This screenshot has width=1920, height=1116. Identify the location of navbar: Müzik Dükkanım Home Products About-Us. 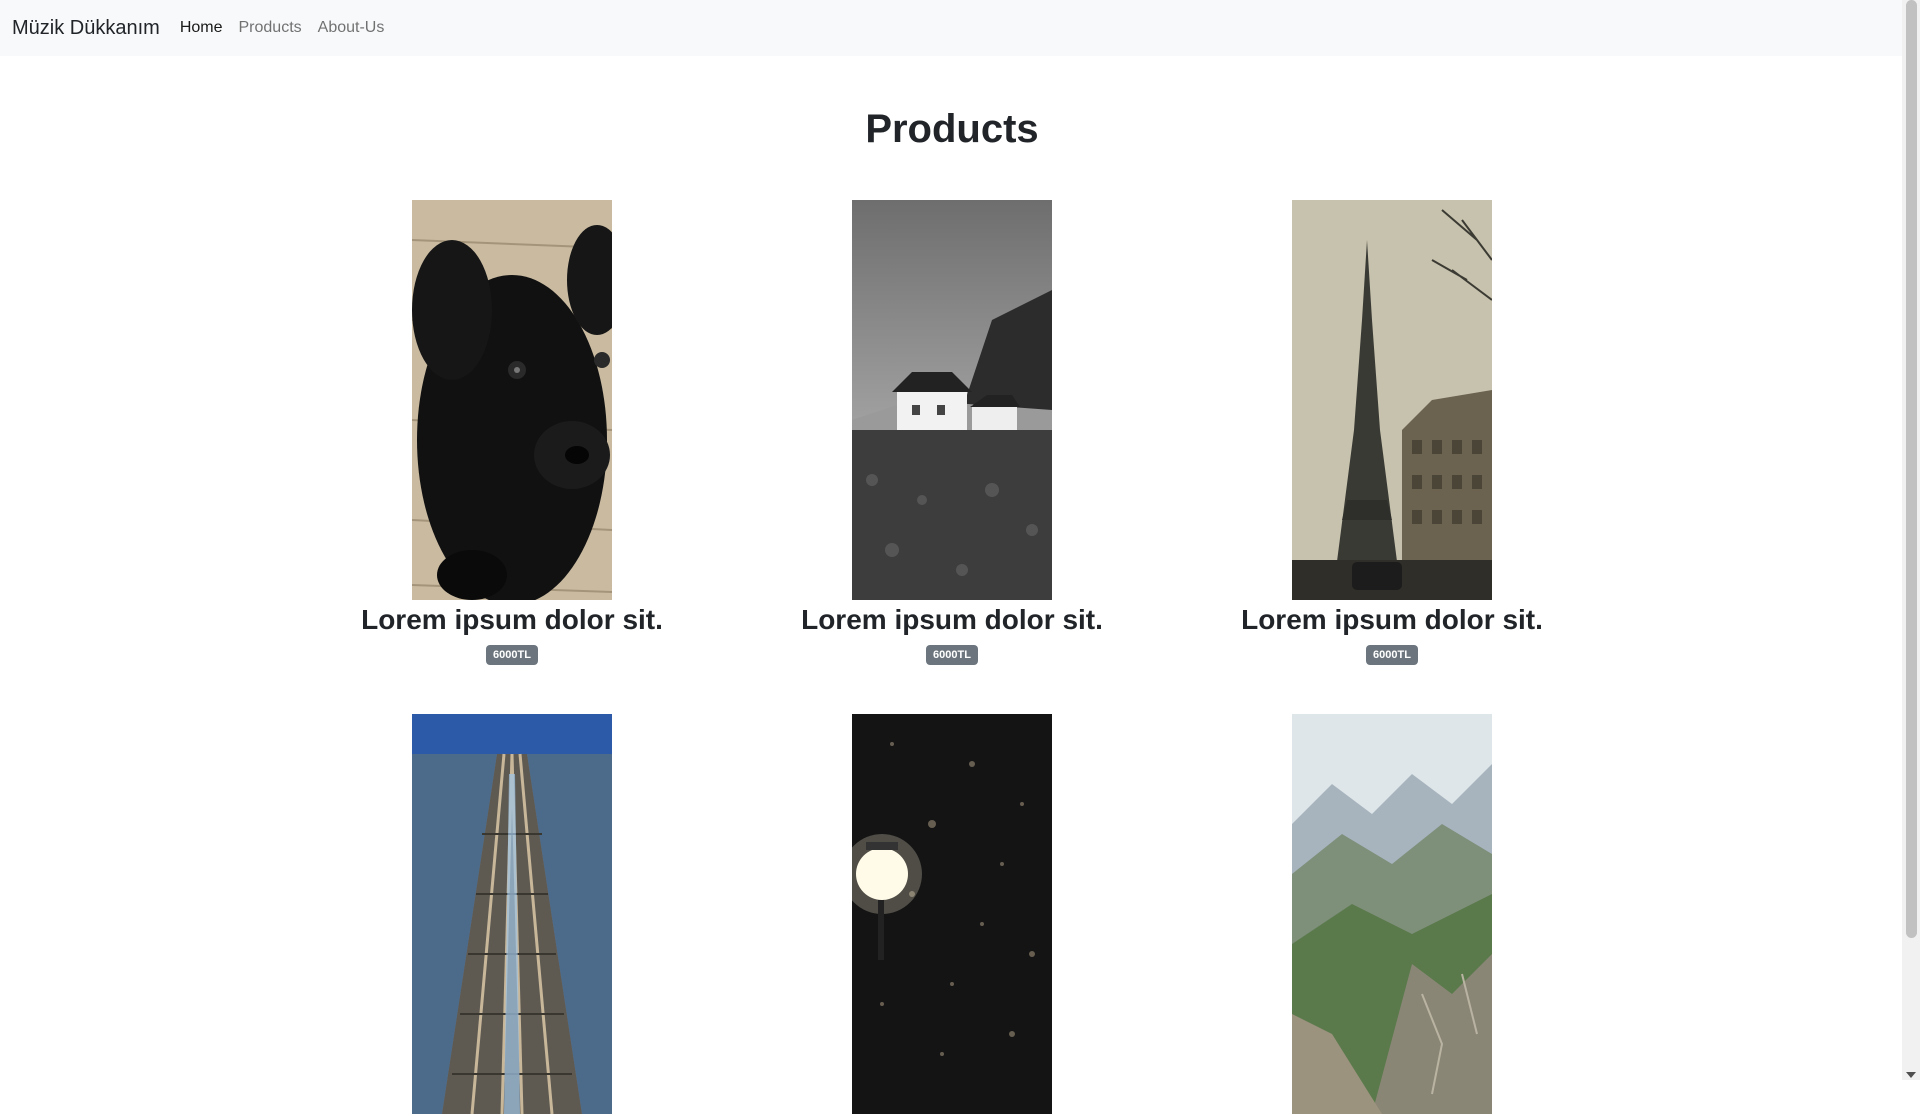
(951, 28).